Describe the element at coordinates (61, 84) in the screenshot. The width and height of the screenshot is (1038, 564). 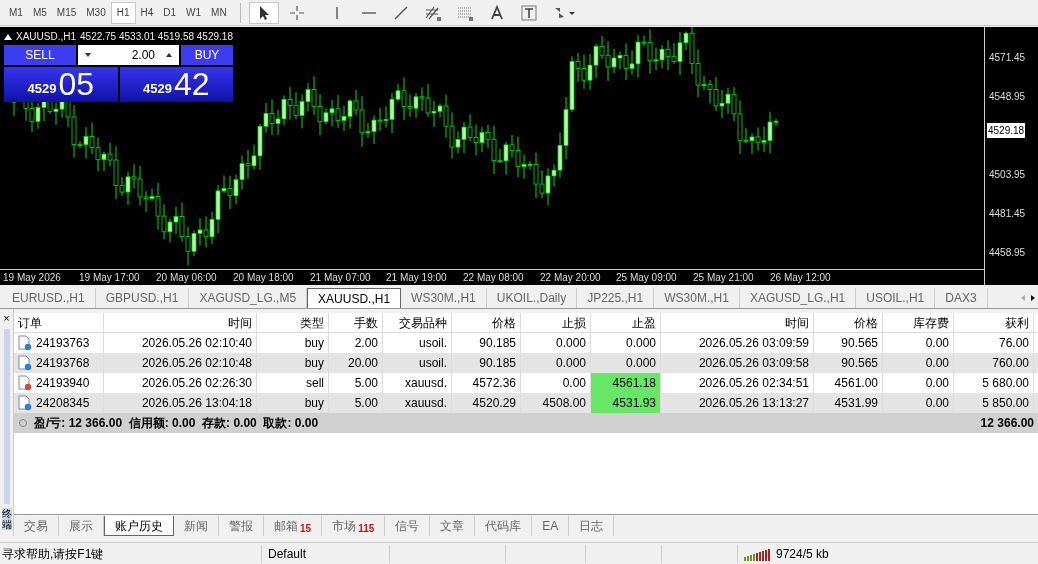
I see `bid-price-panel: 4529 05` at that location.